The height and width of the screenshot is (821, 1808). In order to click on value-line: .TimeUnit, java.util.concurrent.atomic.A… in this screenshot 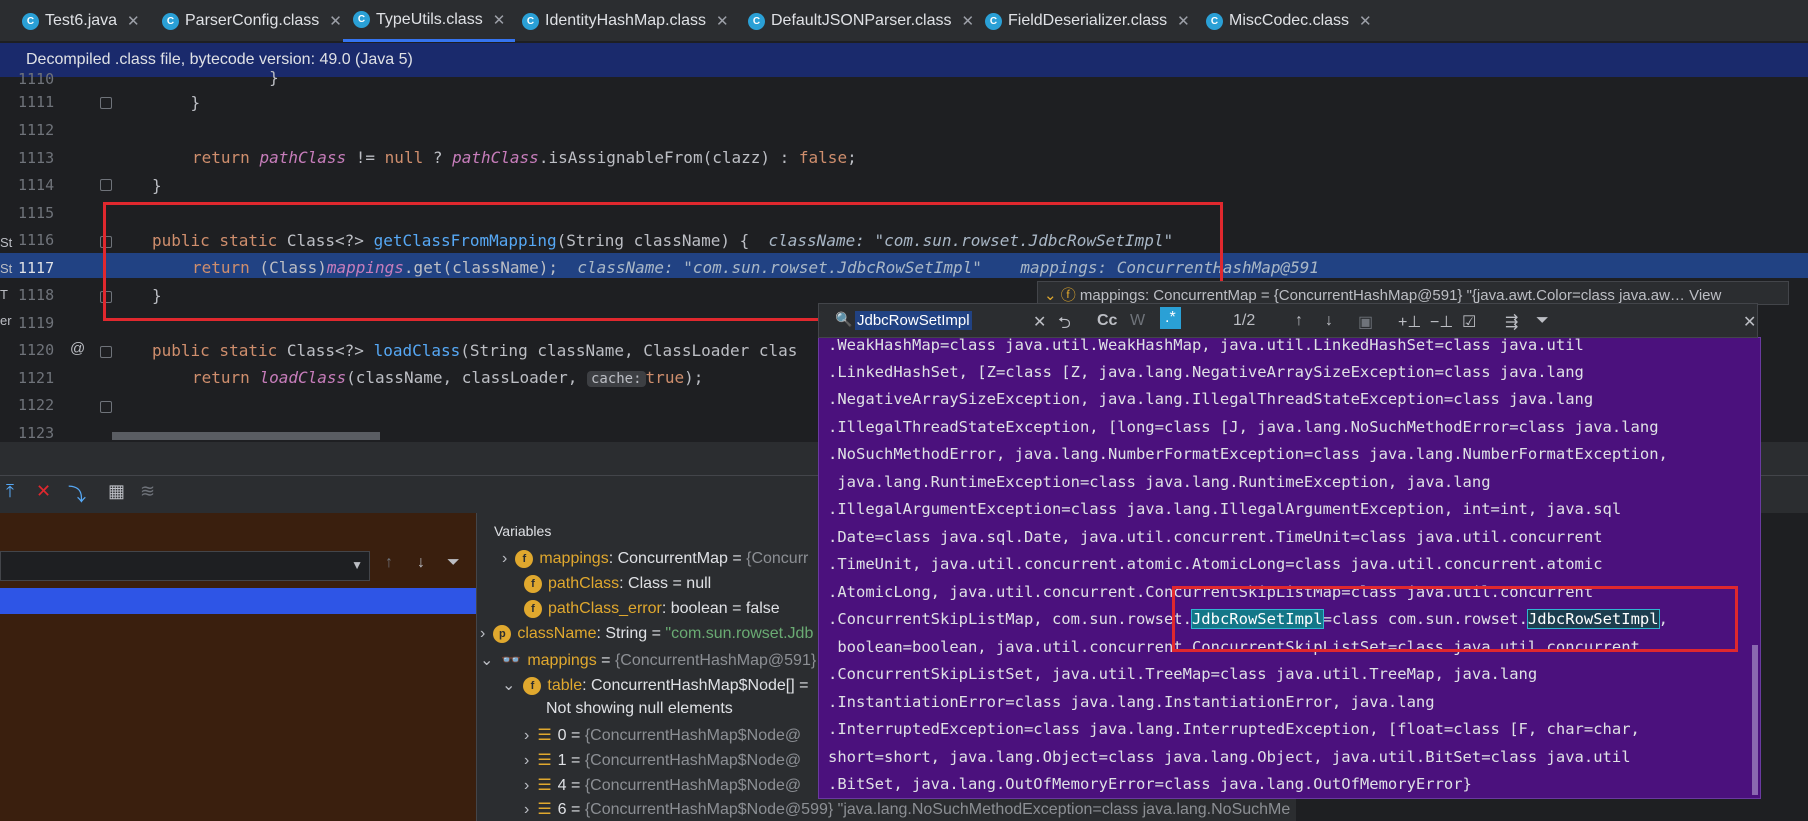, I will do `click(1215, 564)`.